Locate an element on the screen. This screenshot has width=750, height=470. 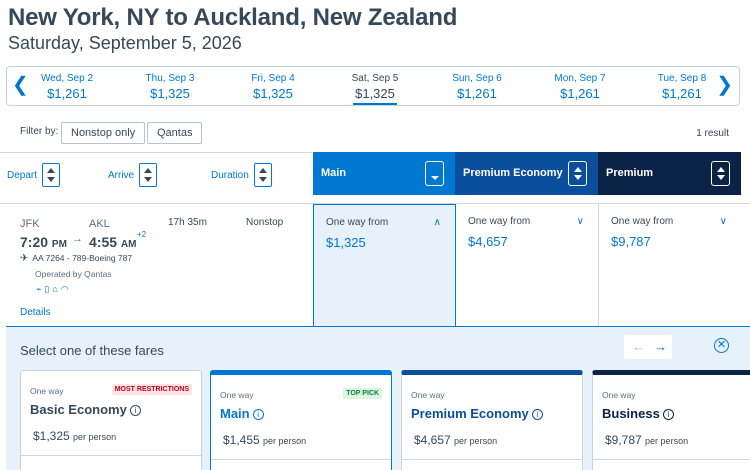
amenities: ⌁▯⌂◠ is located at coordinates (54, 289).